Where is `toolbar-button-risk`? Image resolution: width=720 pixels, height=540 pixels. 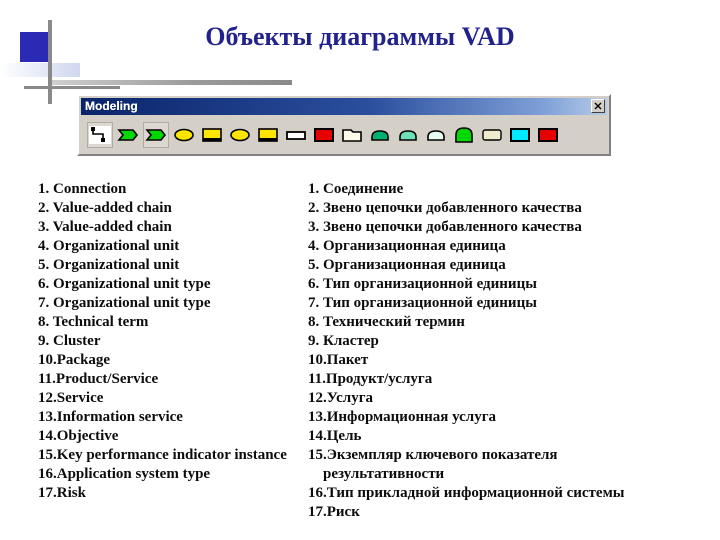 toolbar-button-risk is located at coordinates (548, 135).